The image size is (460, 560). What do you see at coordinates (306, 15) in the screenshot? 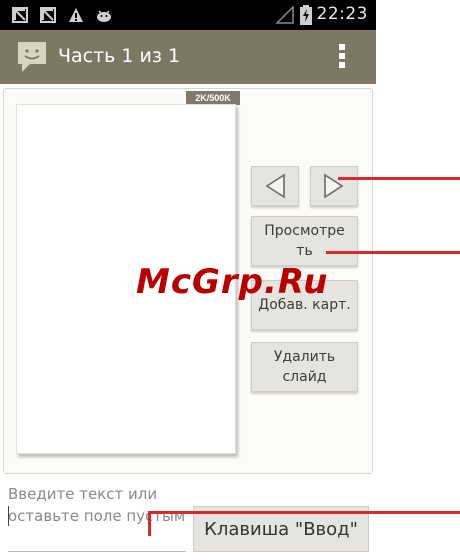
I see `battery-icon` at bounding box center [306, 15].